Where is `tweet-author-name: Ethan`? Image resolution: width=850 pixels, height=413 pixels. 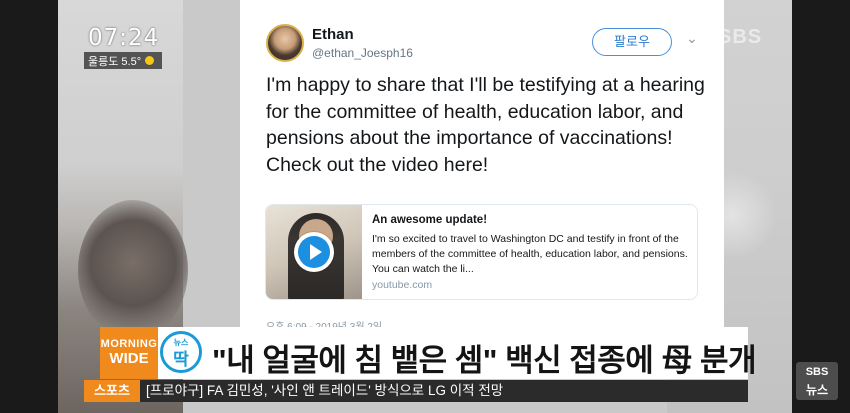 tweet-author-name: Ethan is located at coordinates (333, 34).